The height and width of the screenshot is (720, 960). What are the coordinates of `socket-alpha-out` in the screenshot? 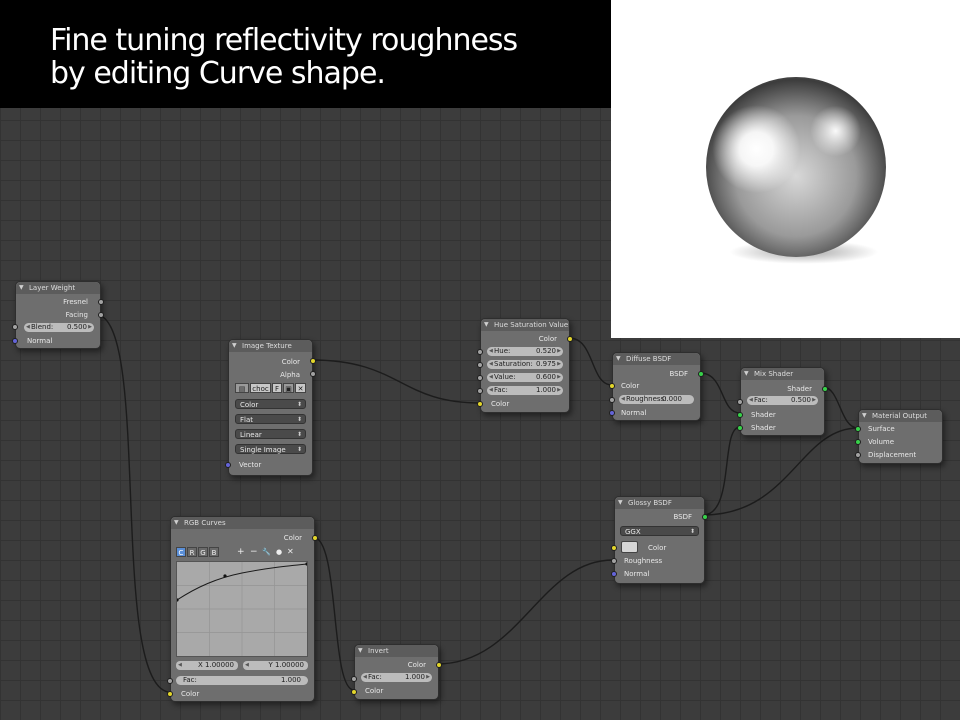 It's located at (313, 374).